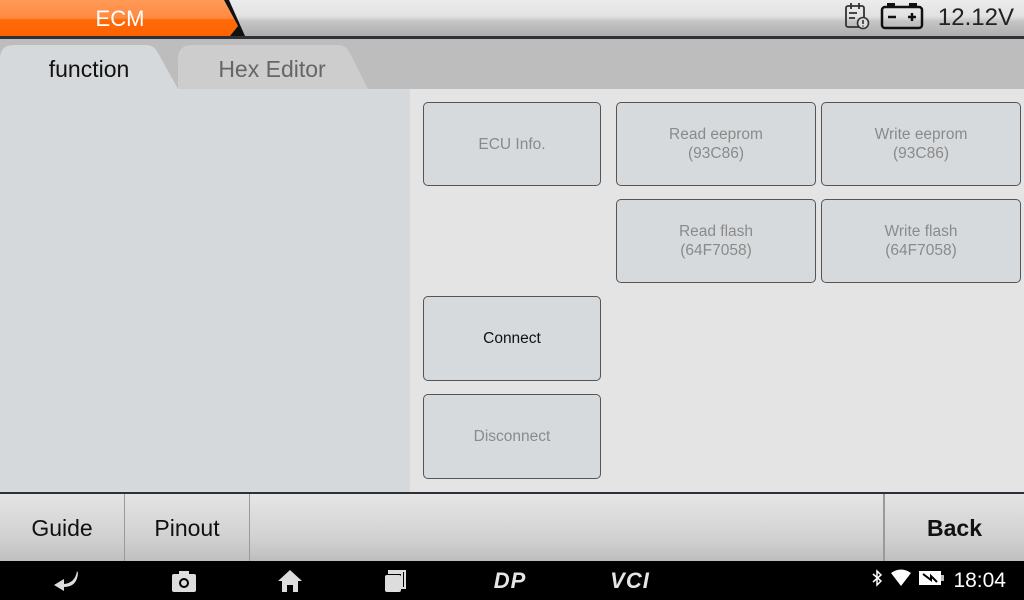 This screenshot has height=600, width=1024. Describe the element at coordinates (716, 241) in the screenshot. I see `read-flash-button: Read flash (64F7058)` at that location.